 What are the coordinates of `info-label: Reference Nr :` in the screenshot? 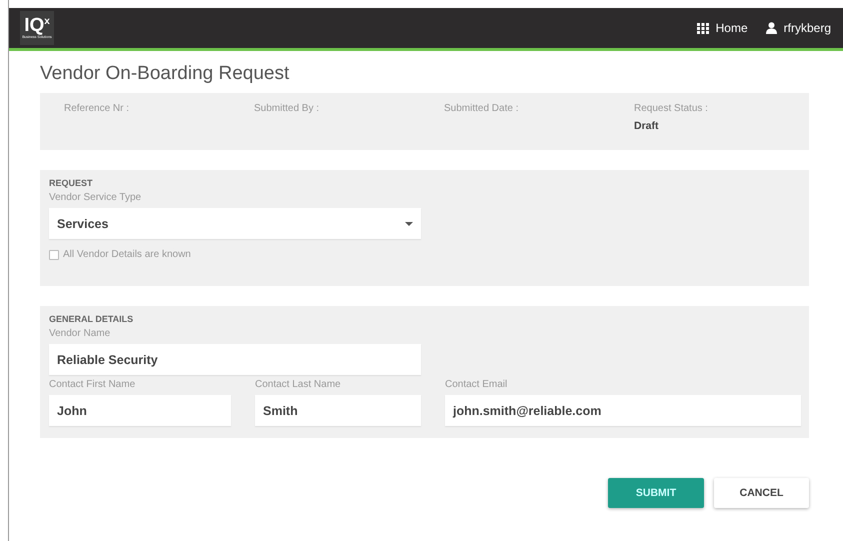 It's located at (97, 108).